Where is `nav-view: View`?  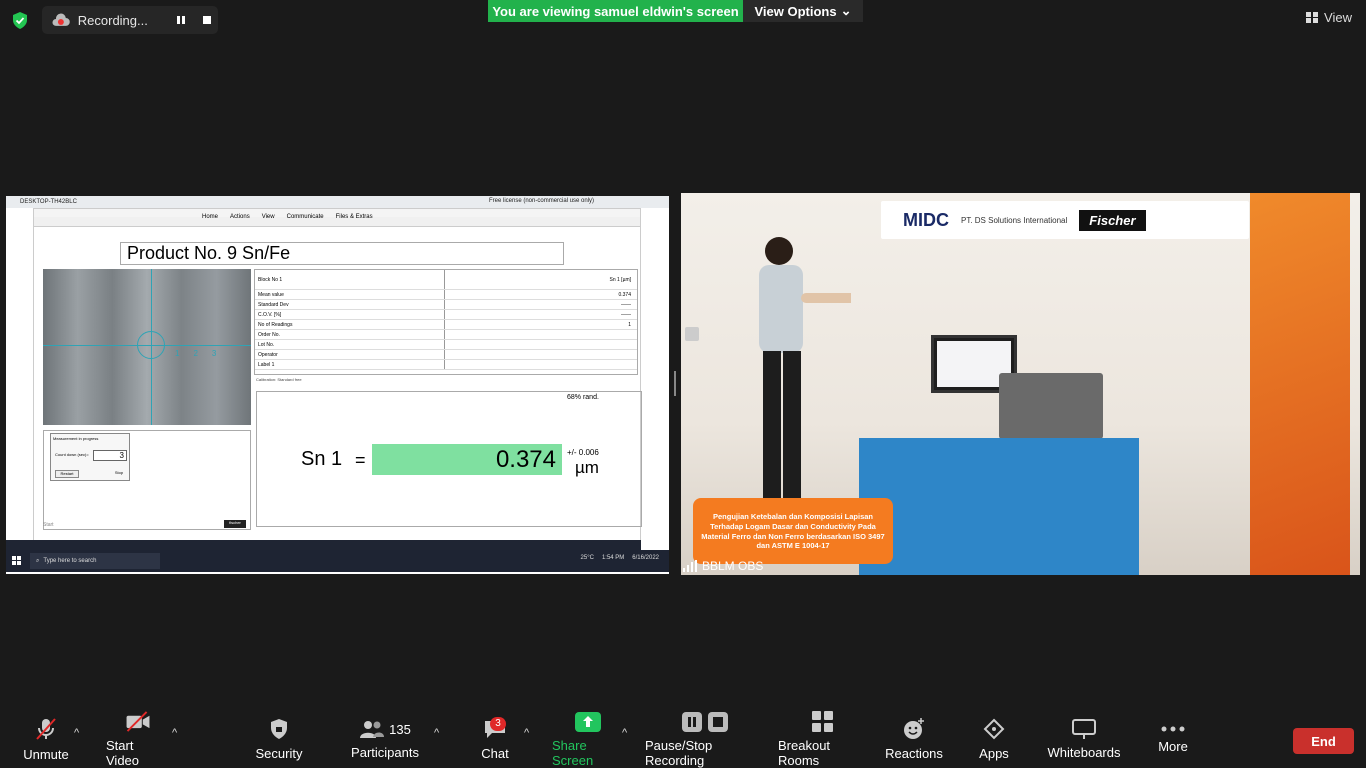 nav-view: View is located at coordinates (268, 217).